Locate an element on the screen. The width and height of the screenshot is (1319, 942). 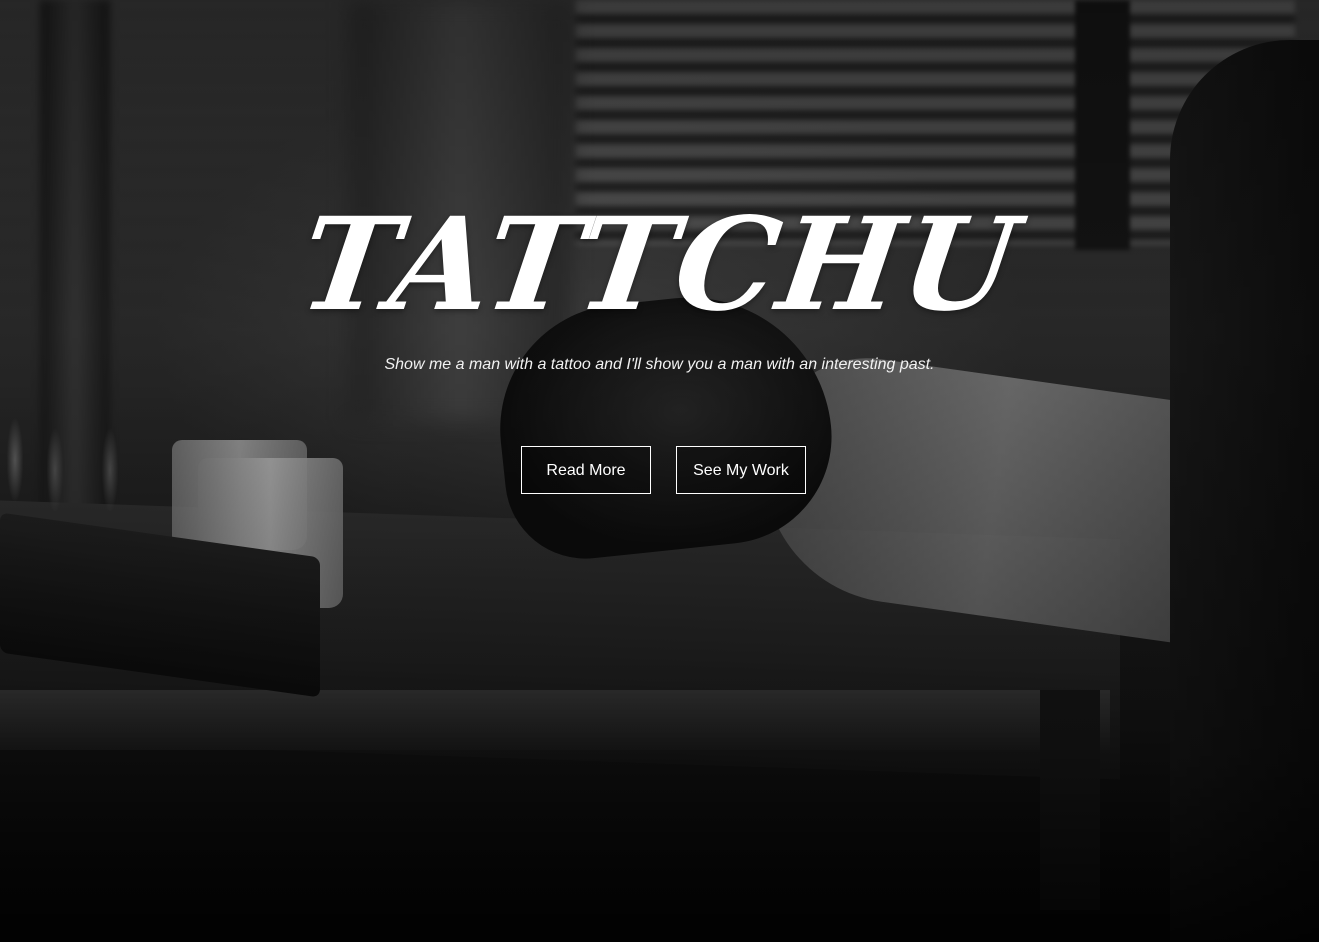
see-my-work-button: See My Work is located at coordinates (741, 470).